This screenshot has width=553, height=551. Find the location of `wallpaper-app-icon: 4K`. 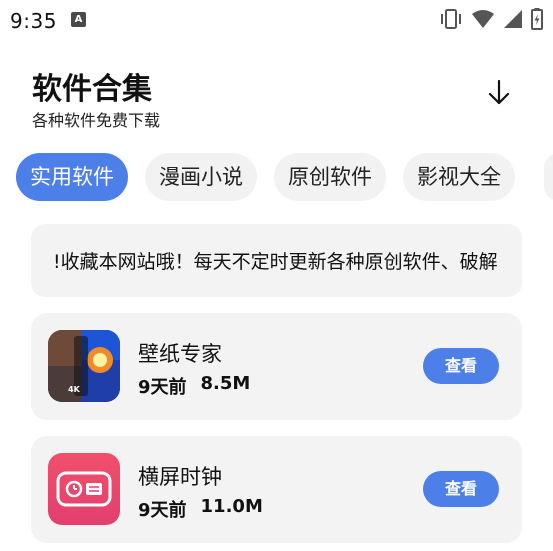

wallpaper-app-icon: 4K is located at coordinates (84, 366).